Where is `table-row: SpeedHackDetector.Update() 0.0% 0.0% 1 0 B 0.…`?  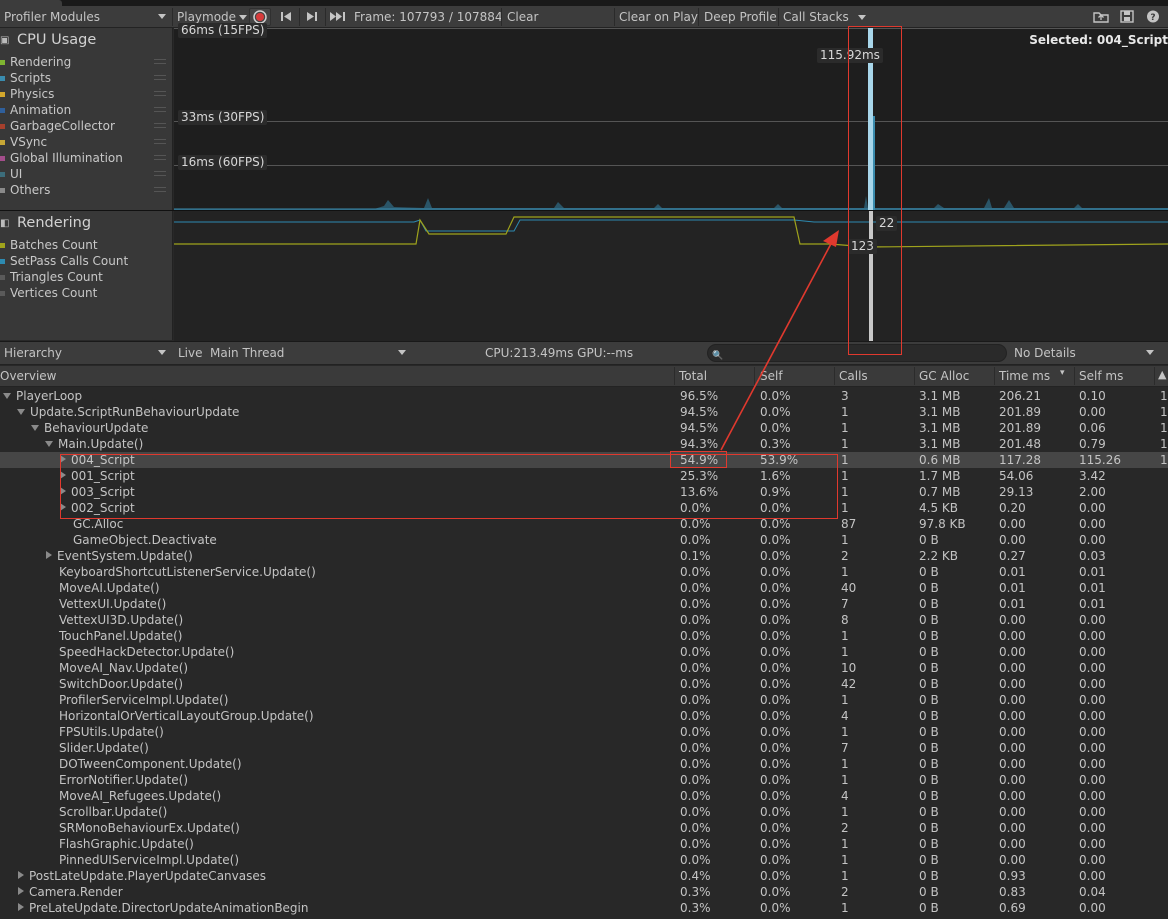 table-row: SpeedHackDetector.Update() 0.0% 0.0% 1 0 B 0.… is located at coordinates (584, 652).